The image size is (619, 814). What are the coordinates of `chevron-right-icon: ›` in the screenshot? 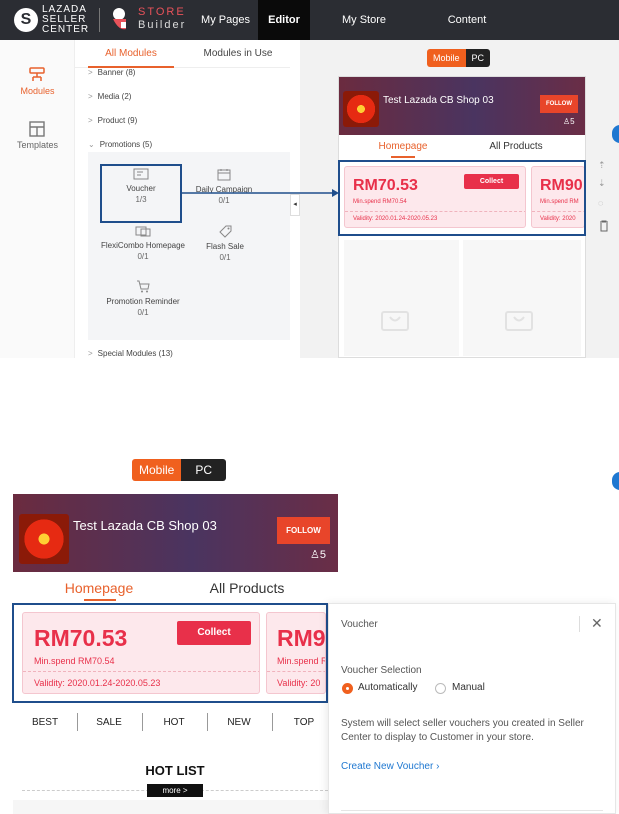 It's located at (438, 766).